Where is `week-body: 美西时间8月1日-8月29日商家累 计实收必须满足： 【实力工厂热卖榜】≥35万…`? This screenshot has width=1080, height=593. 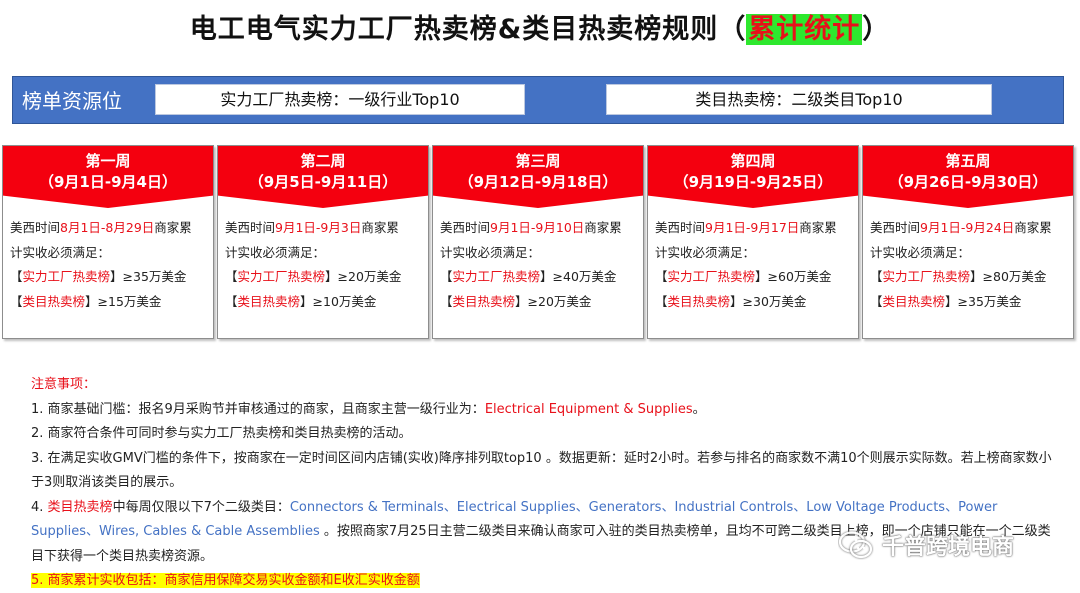
week-body: 美西时间8月1日-8月29日商家累 计实收必须满足： 【实力工厂热卖榜】≥35万… is located at coordinates (108, 261).